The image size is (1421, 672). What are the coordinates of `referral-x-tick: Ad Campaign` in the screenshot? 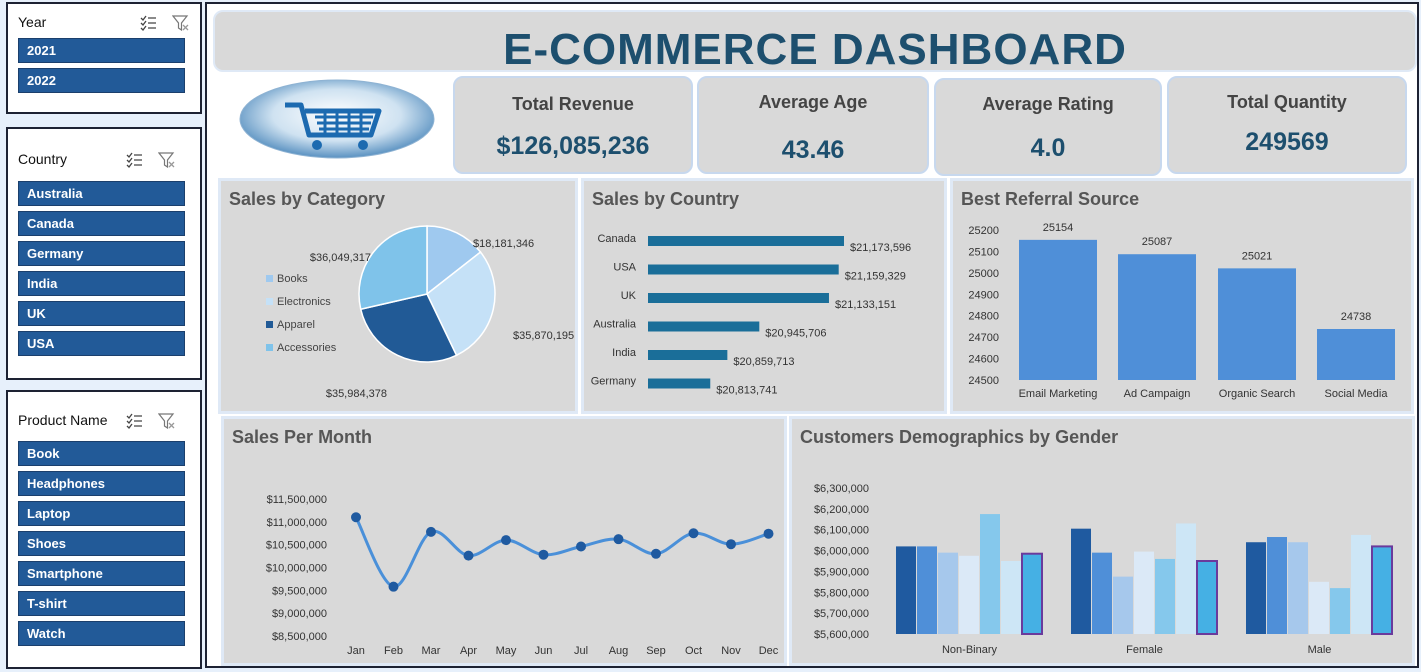 It's located at (1157, 394).